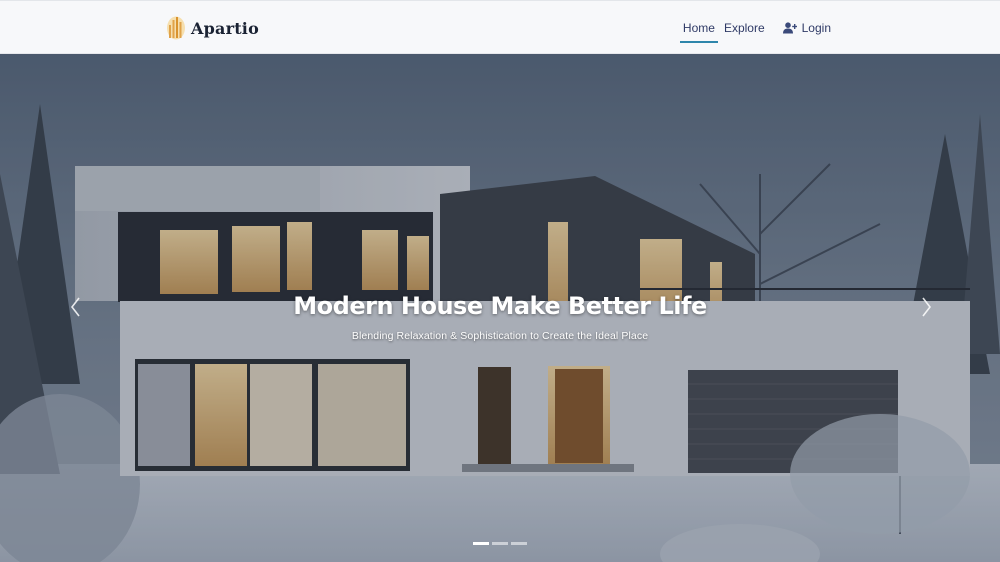  I want to click on chevron-right-icon, so click(927, 307).